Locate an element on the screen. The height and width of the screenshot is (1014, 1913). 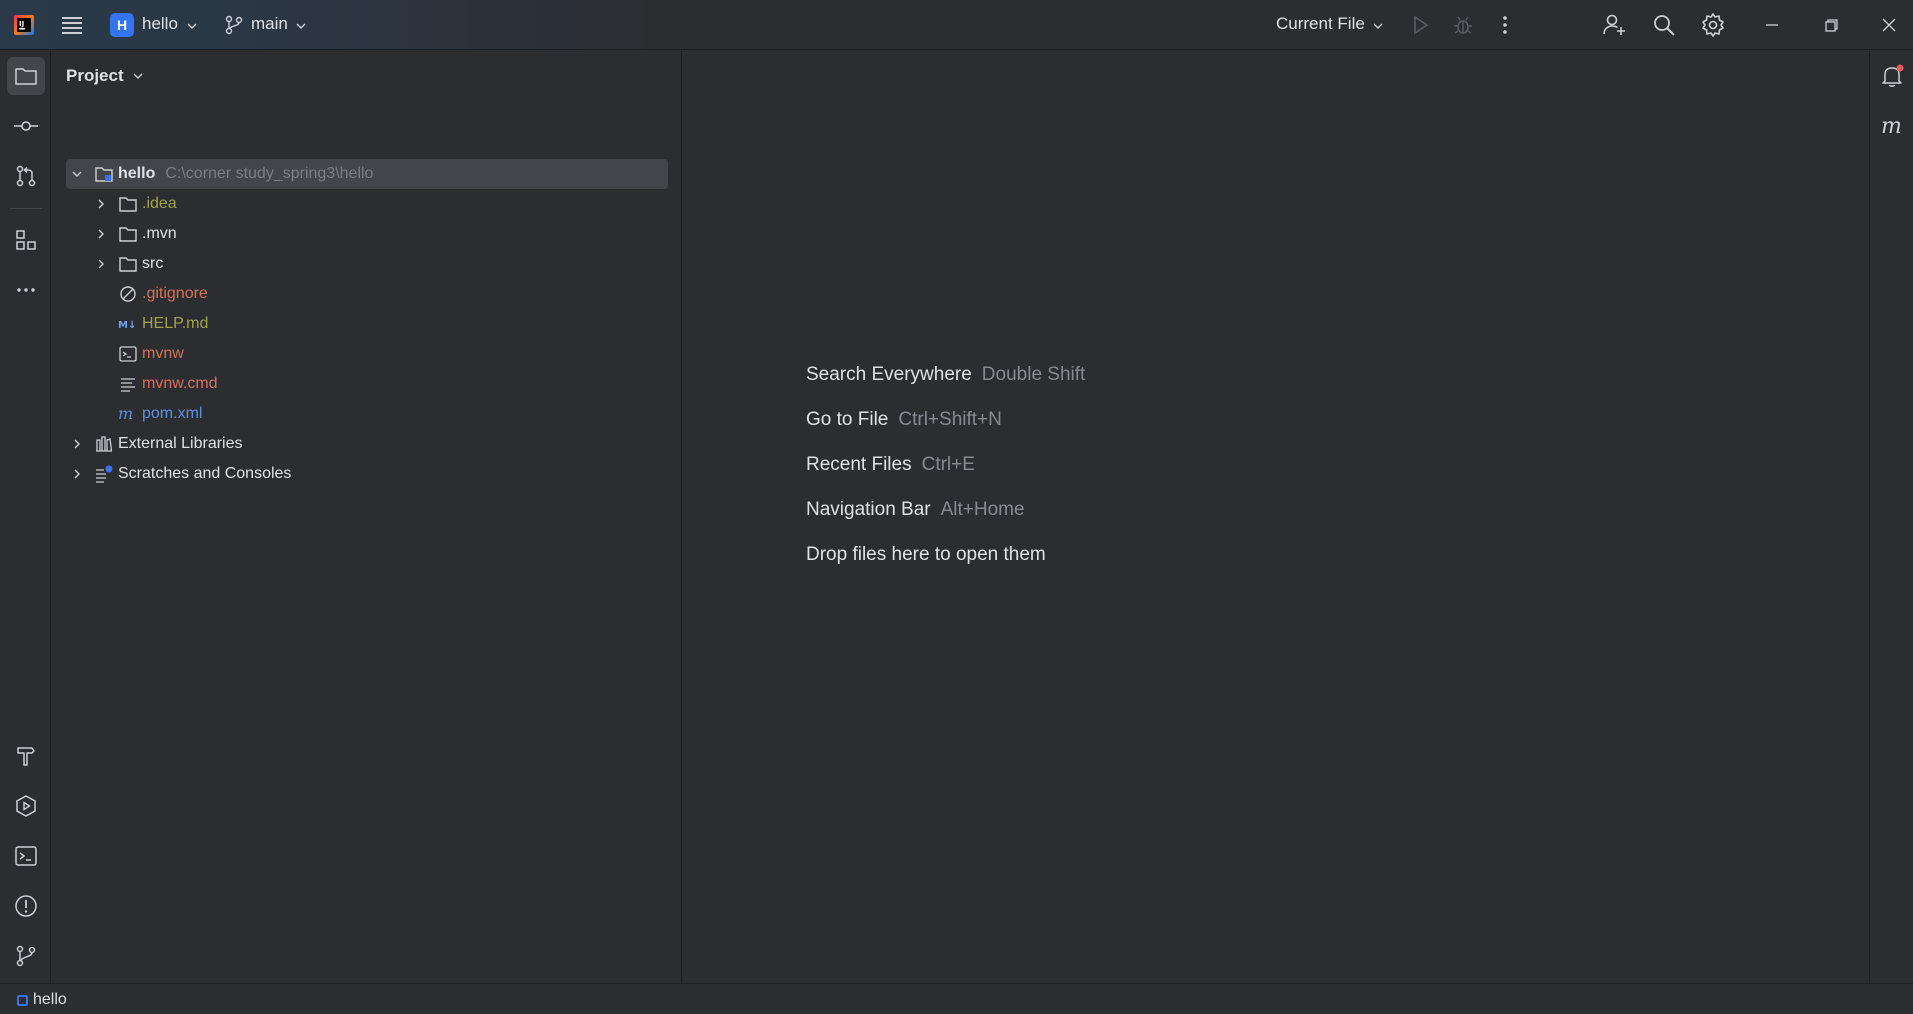
project-switcher: hello is located at coordinates (160, 24).